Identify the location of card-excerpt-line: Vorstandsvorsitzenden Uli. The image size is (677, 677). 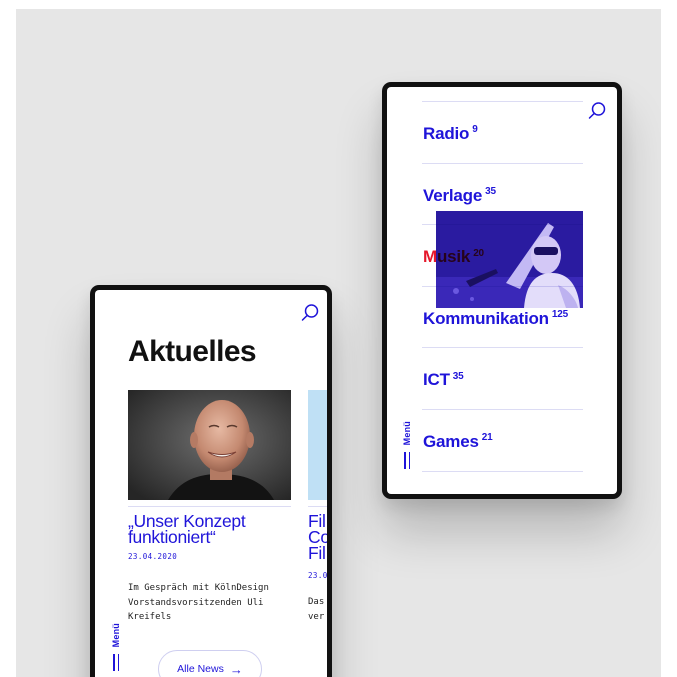
(196, 602).